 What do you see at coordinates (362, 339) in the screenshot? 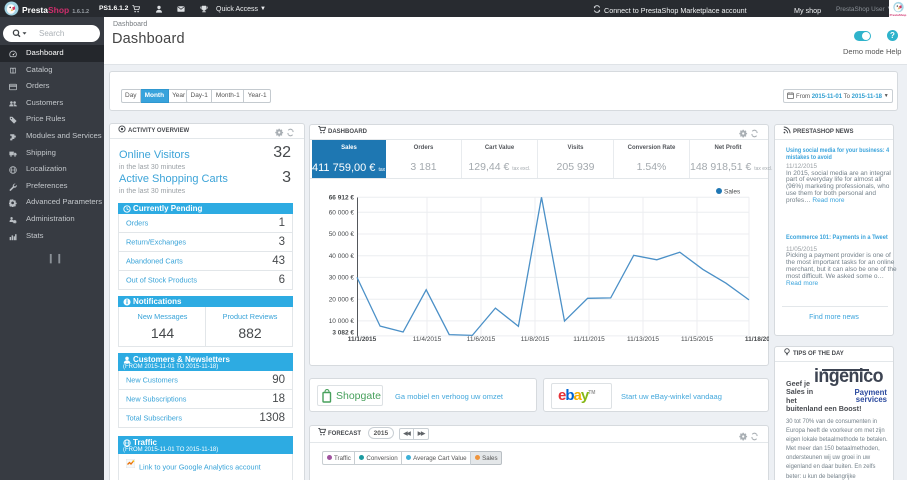
I see `svg-text: 11/1/2015` at bounding box center [362, 339].